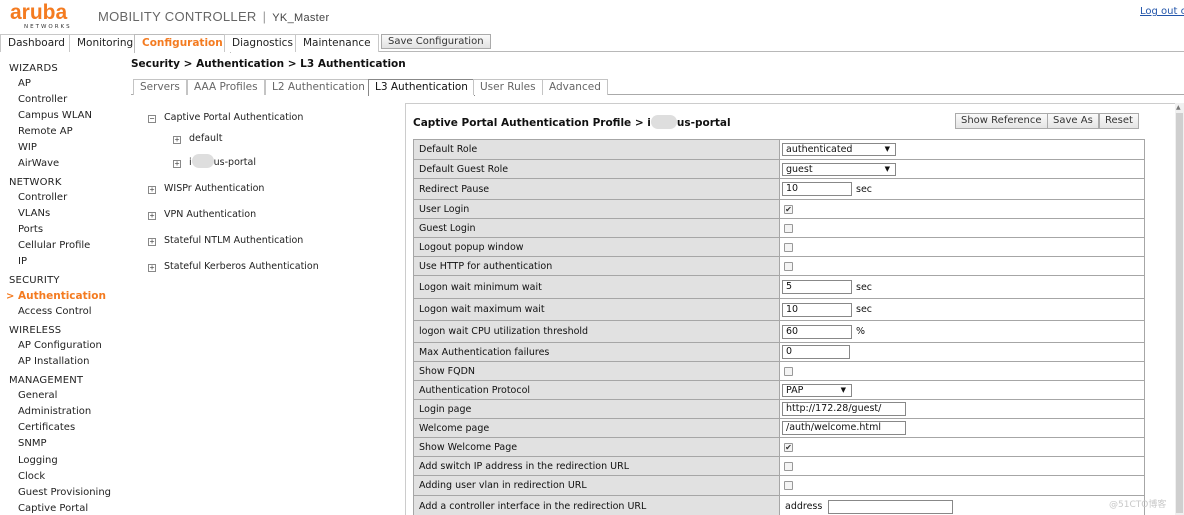  Describe the element at coordinates (36, 43) in the screenshot. I see `tab-dashboard: Dashboard` at that location.